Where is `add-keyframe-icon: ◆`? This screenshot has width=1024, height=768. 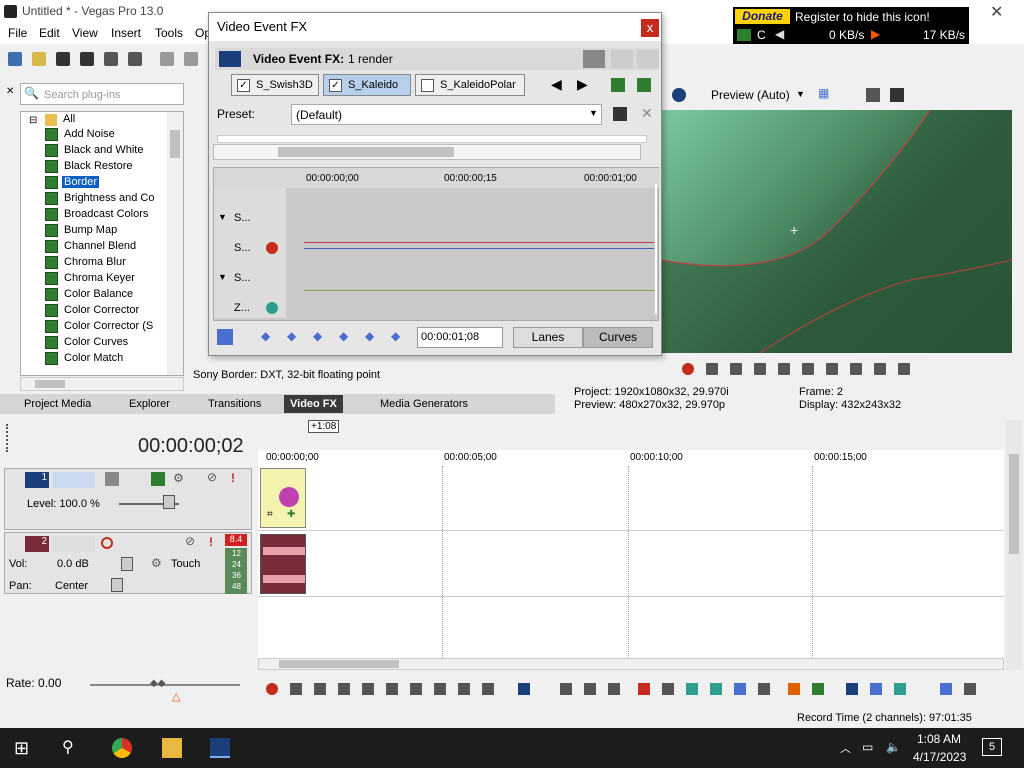
add-keyframe-icon: ◆ is located at coordinates (369, 336).